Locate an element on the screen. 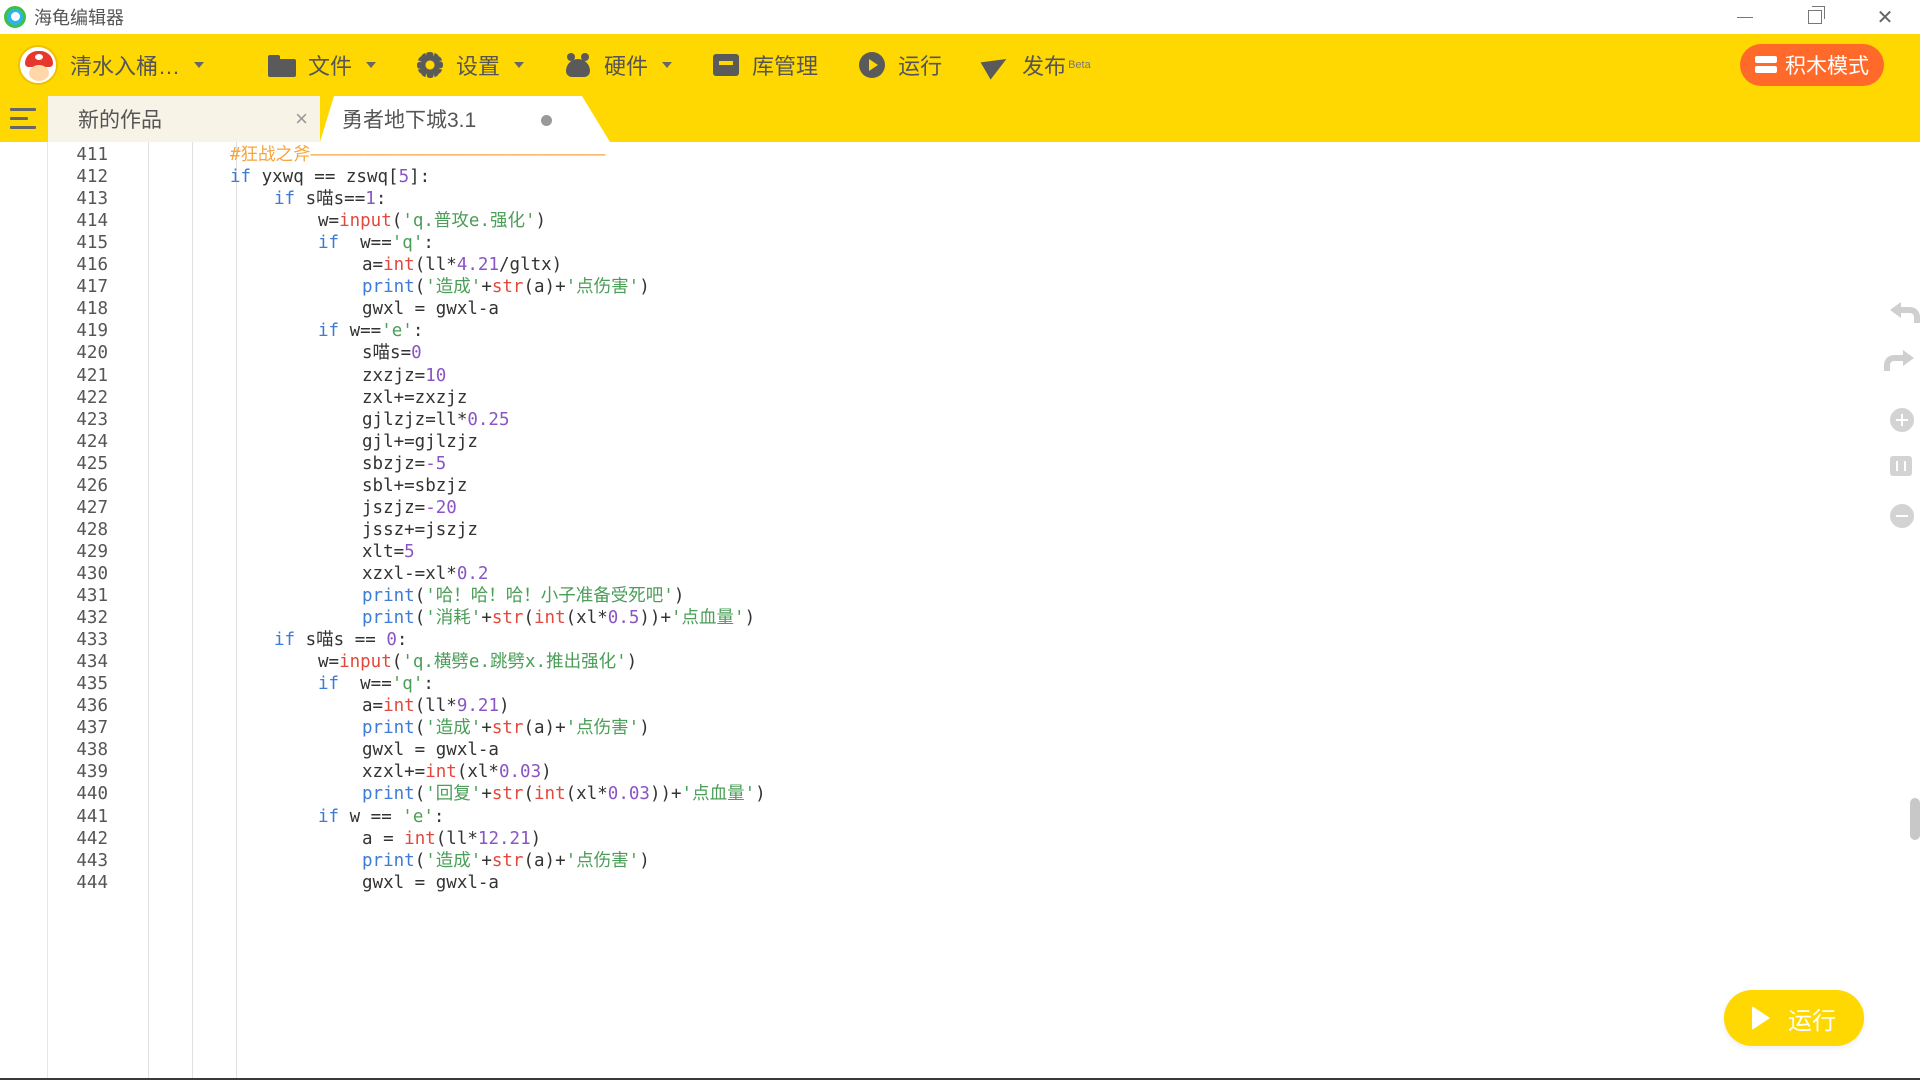 Image resolution: width=1920 pixels, height=1080 pixels. code-line: 417 print('造成'+str(a)+'点伤害') is located at coordinates (948, 287).